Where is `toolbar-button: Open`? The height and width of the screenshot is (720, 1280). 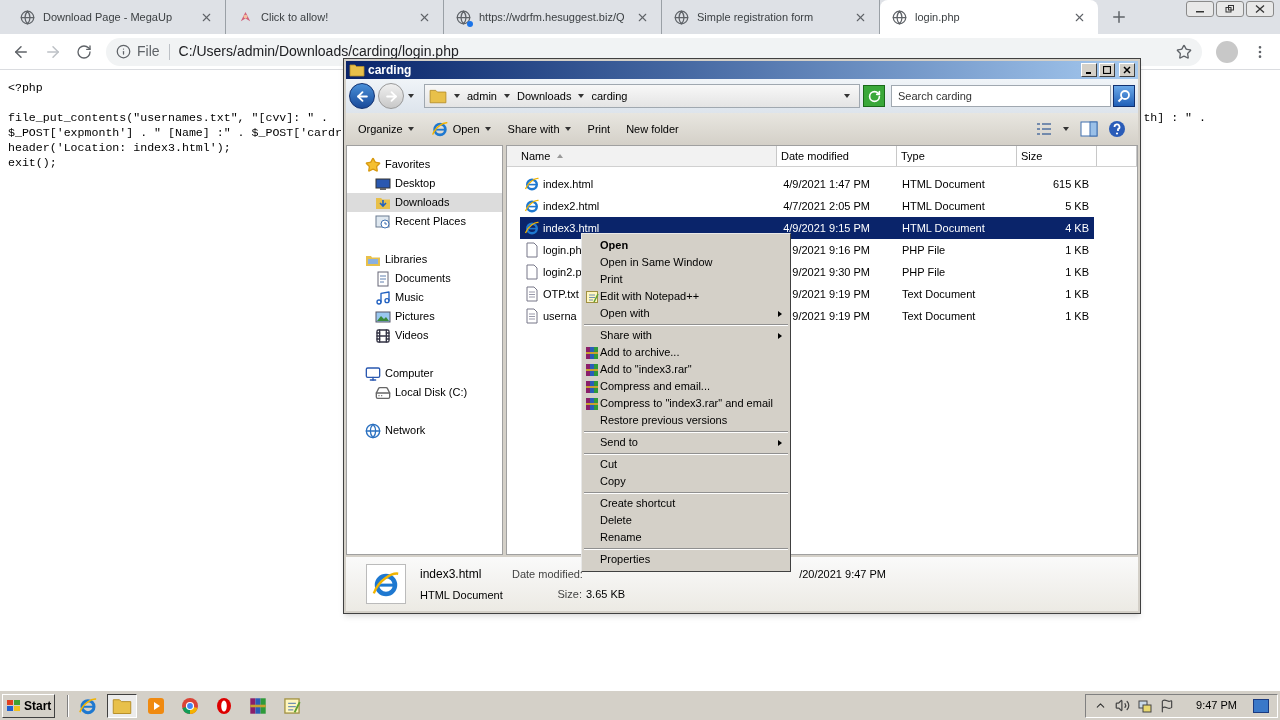 toolbar-button: Open is located at coordinates (461, 129).